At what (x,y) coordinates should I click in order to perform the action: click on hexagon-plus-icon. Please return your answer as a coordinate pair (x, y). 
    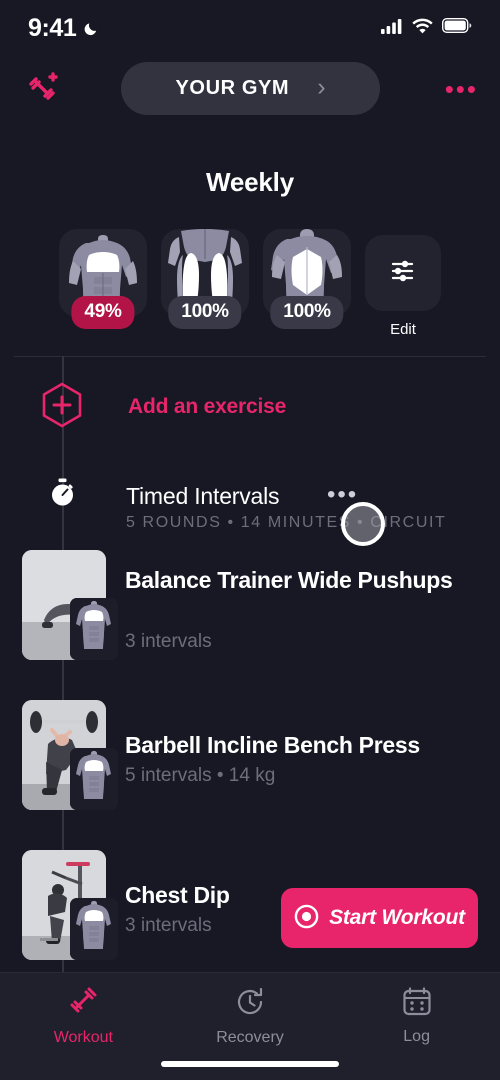
    Looking at the image, I should click on (62, 407).